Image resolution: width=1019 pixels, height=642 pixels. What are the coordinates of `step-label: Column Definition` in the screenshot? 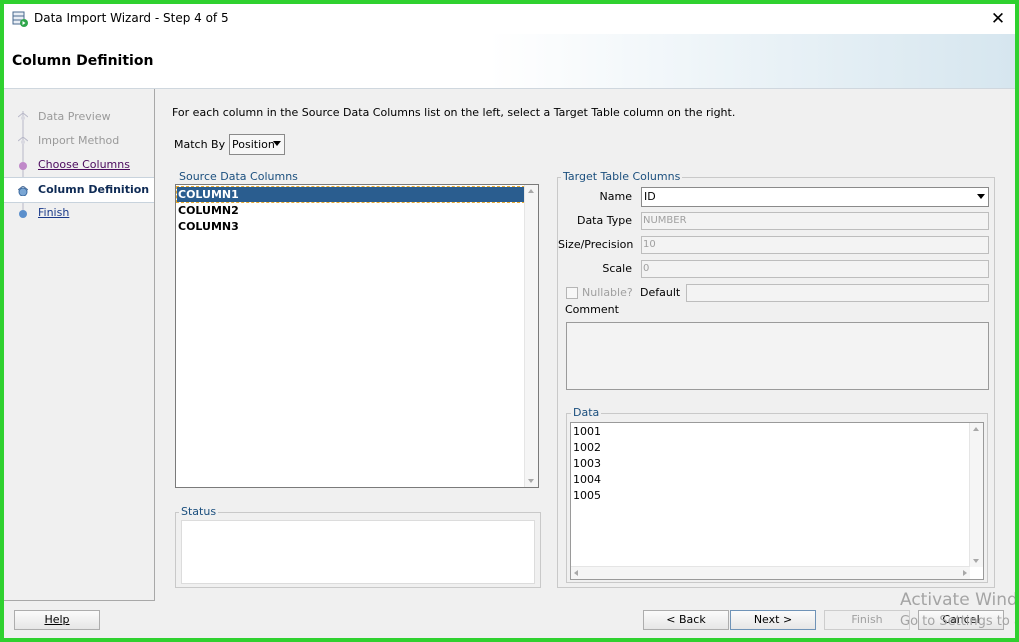 It's located at (94, 189).